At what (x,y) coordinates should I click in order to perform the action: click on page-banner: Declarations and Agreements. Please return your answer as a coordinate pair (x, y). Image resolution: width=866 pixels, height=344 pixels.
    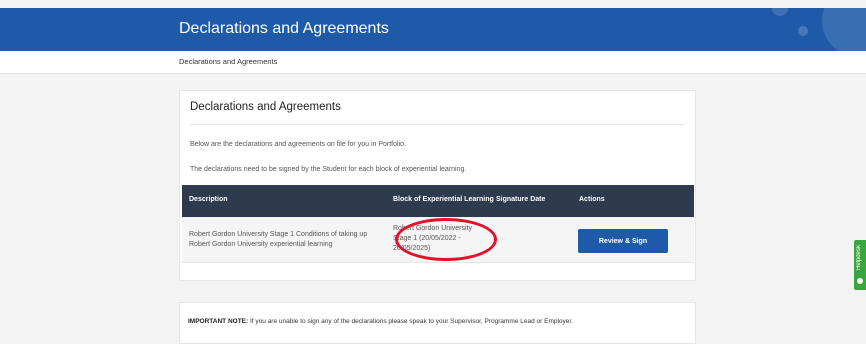
    Looking at the image, I should click on (433, 29).